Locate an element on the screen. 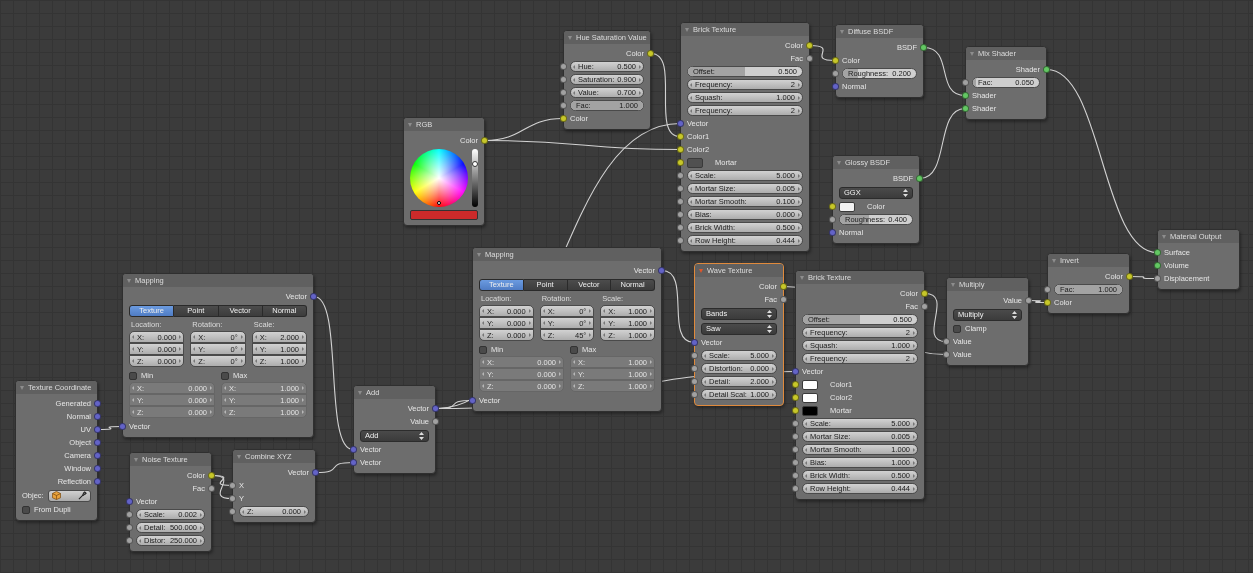  eyedropper-icon is located at coordinates (82, 495).